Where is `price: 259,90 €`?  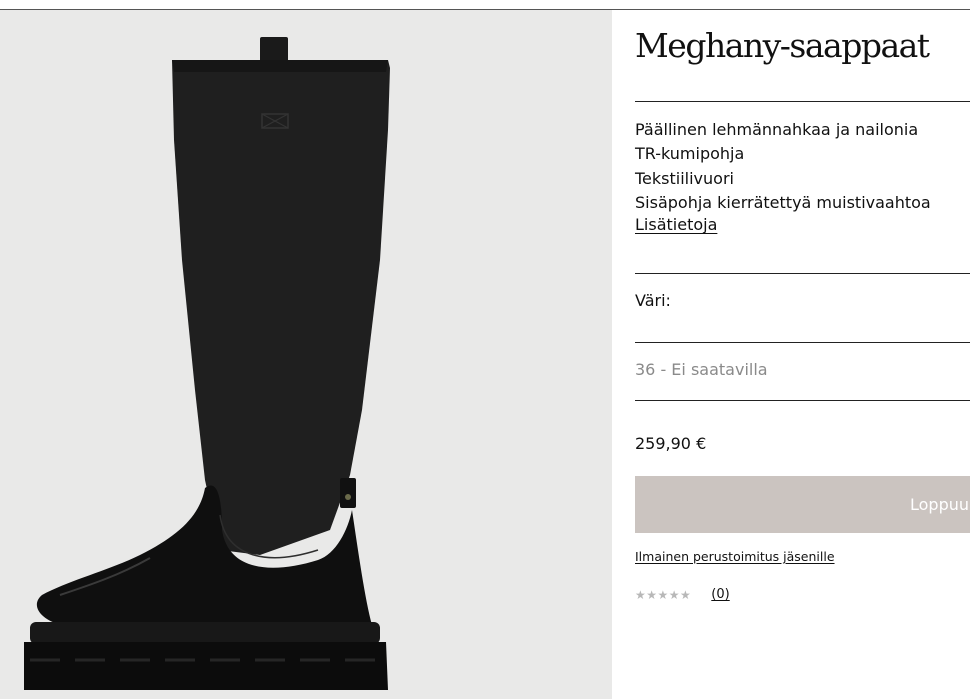 price: 259,90 € is located at coordinates (671, 443).